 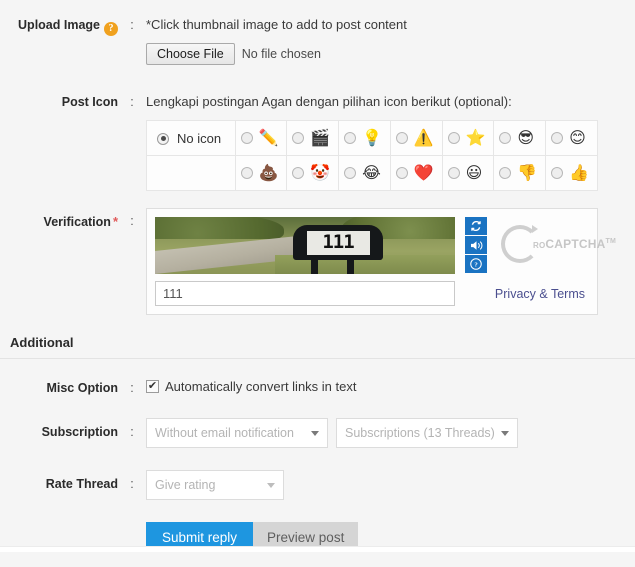 I want to click on subscriptions-select: Subscriptions (13 Threads), so click(x=427, y=433).